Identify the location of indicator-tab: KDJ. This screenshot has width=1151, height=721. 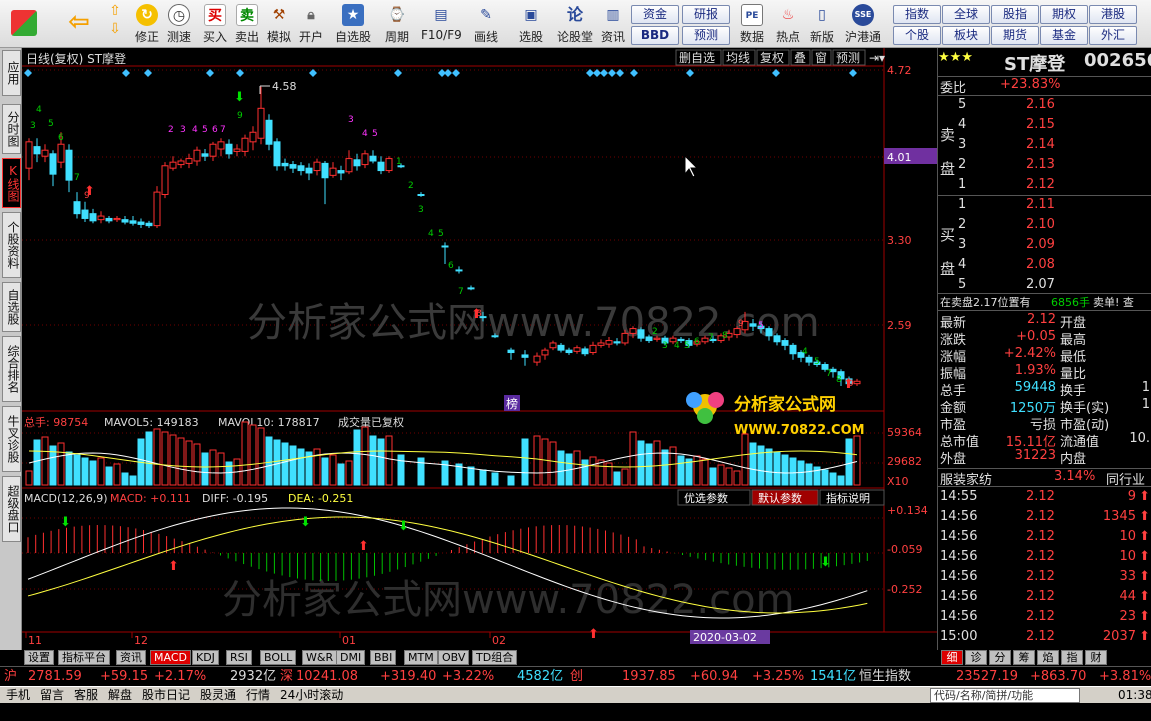
(205, 657).